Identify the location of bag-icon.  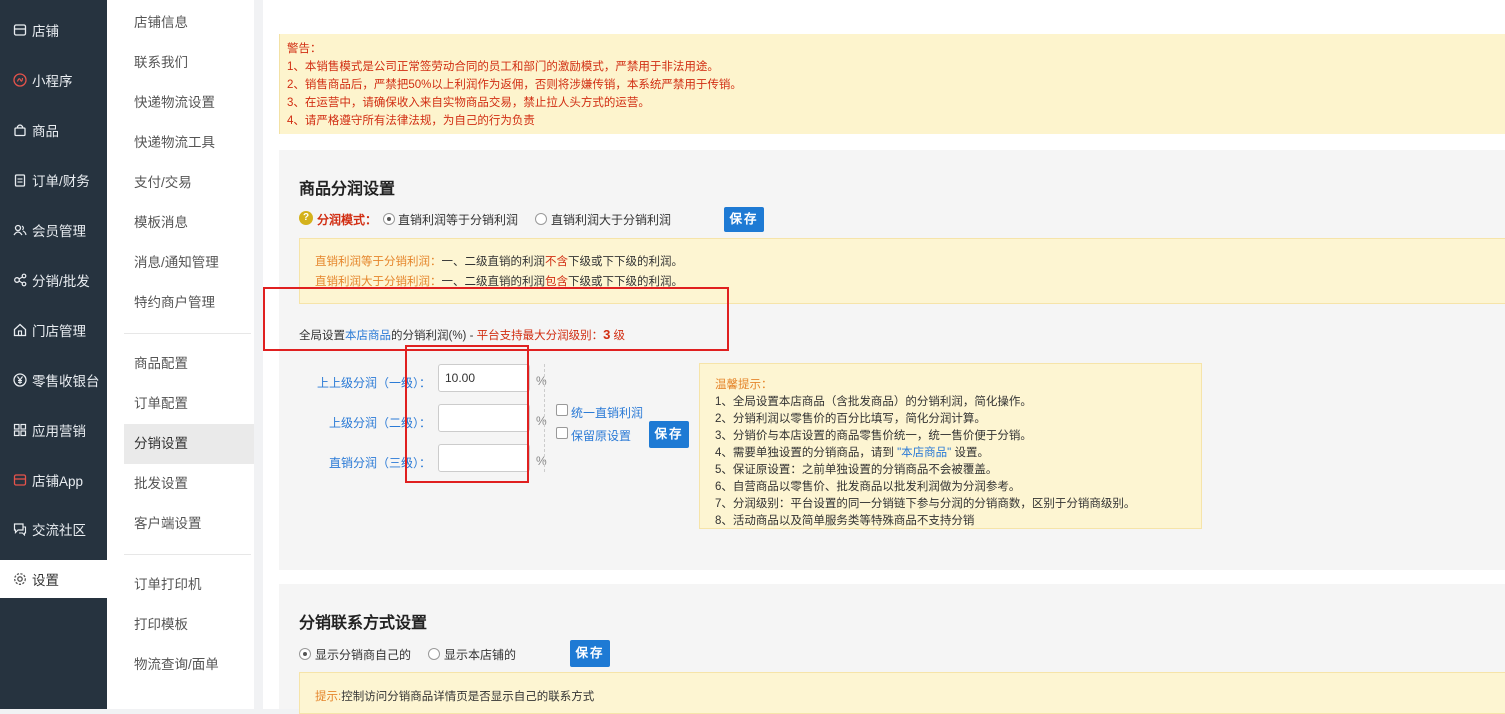
(19, 130).